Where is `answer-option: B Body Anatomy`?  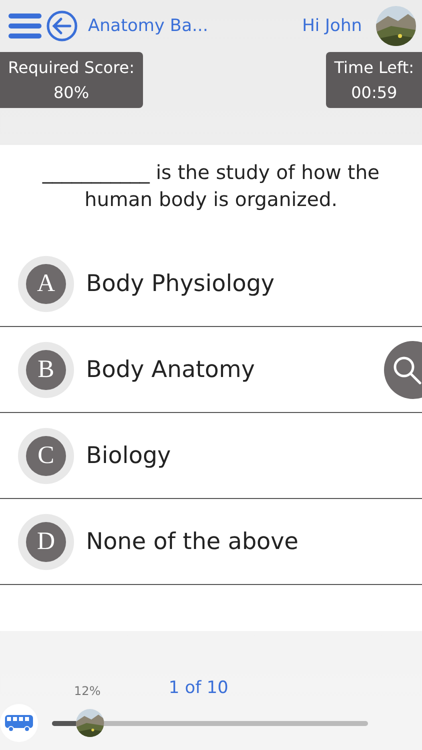
answer-option: B Body Anatomy is located at coordinates (211, 370).